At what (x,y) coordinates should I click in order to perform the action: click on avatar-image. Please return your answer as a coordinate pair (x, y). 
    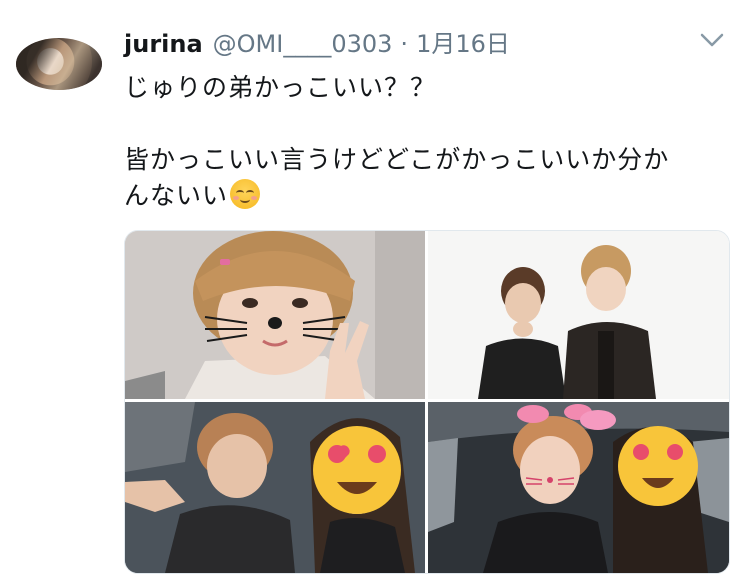
    Looking at the image, I should click on (59, 64).